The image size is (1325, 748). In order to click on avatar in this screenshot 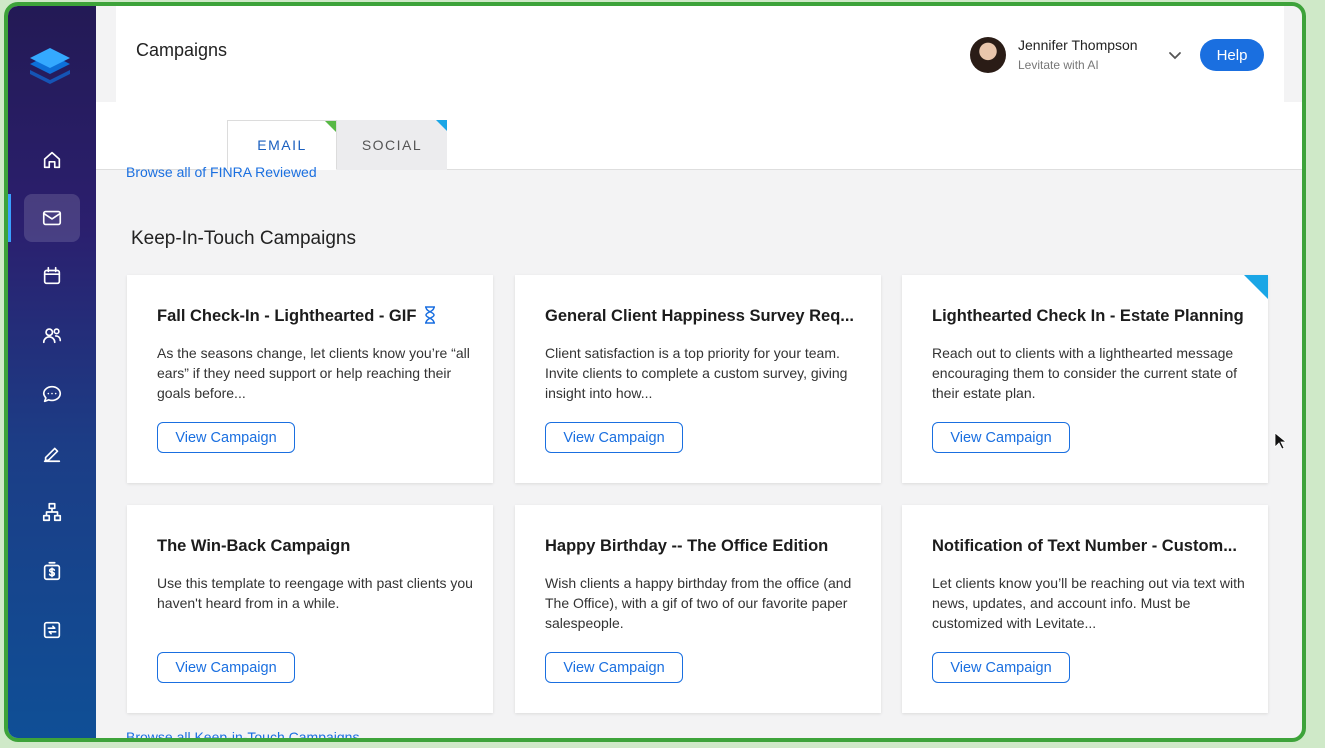, I will do `click(988, 55)`.